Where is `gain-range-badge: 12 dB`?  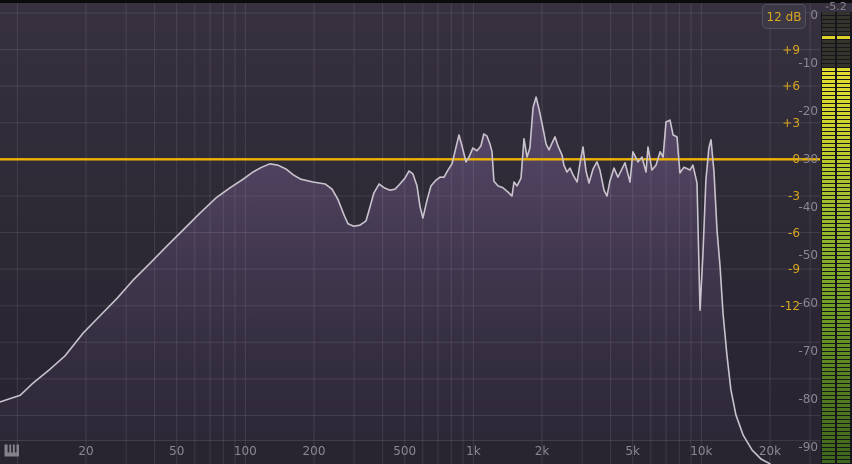
gain-range-badge: 12 dB is located at coordinates (784, 16).